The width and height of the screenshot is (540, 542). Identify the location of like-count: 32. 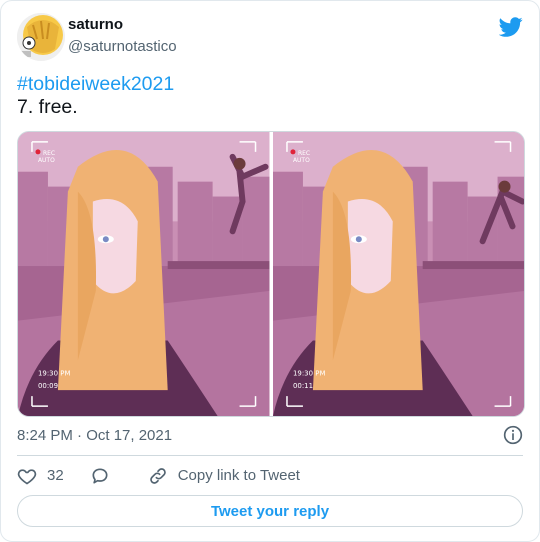
(55, 475).